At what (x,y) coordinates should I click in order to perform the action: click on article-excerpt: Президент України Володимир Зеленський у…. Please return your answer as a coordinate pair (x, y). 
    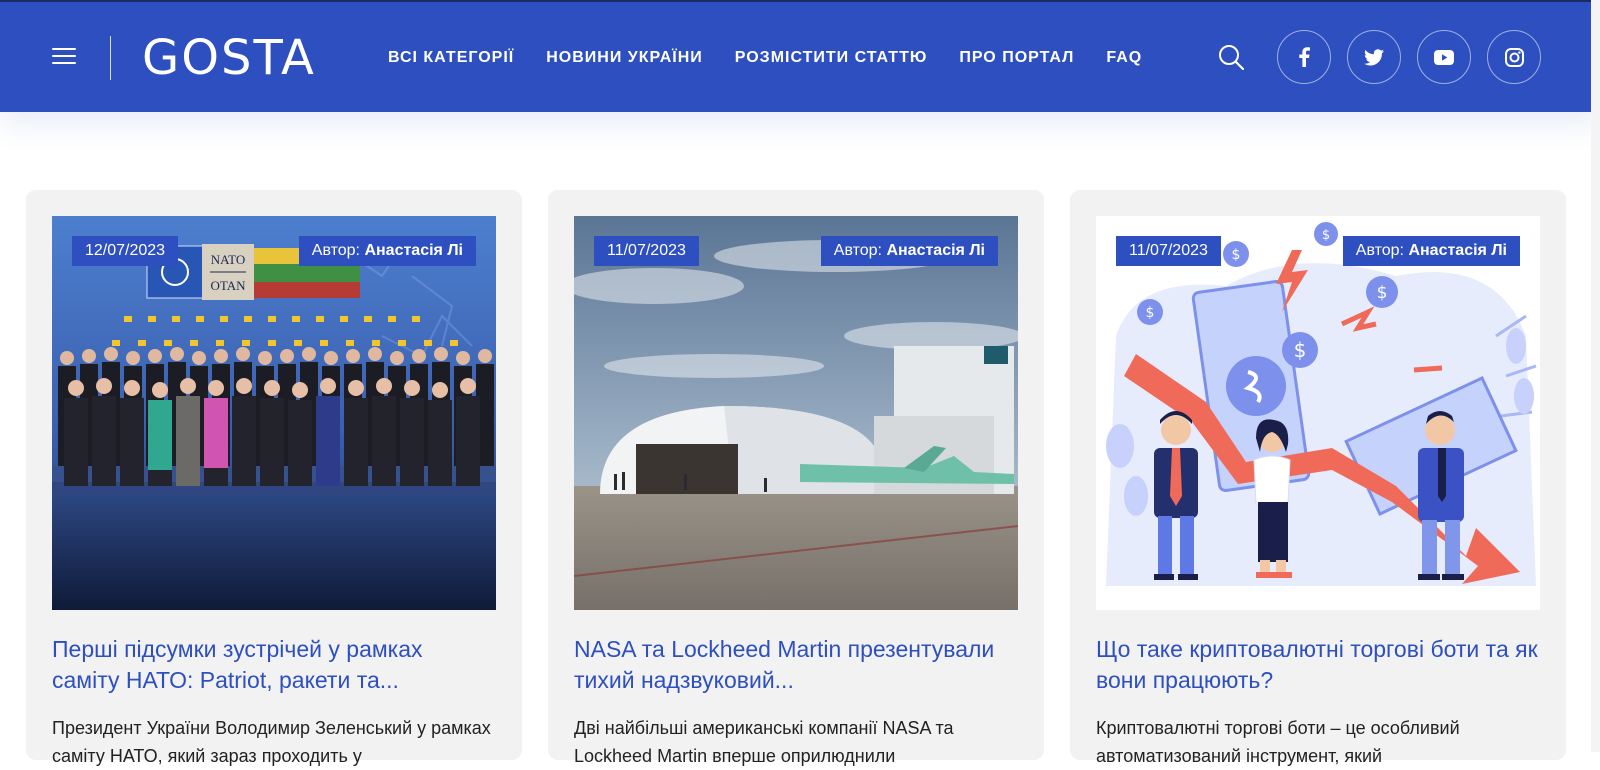
    Looking at the image, I should click on (271, 742).